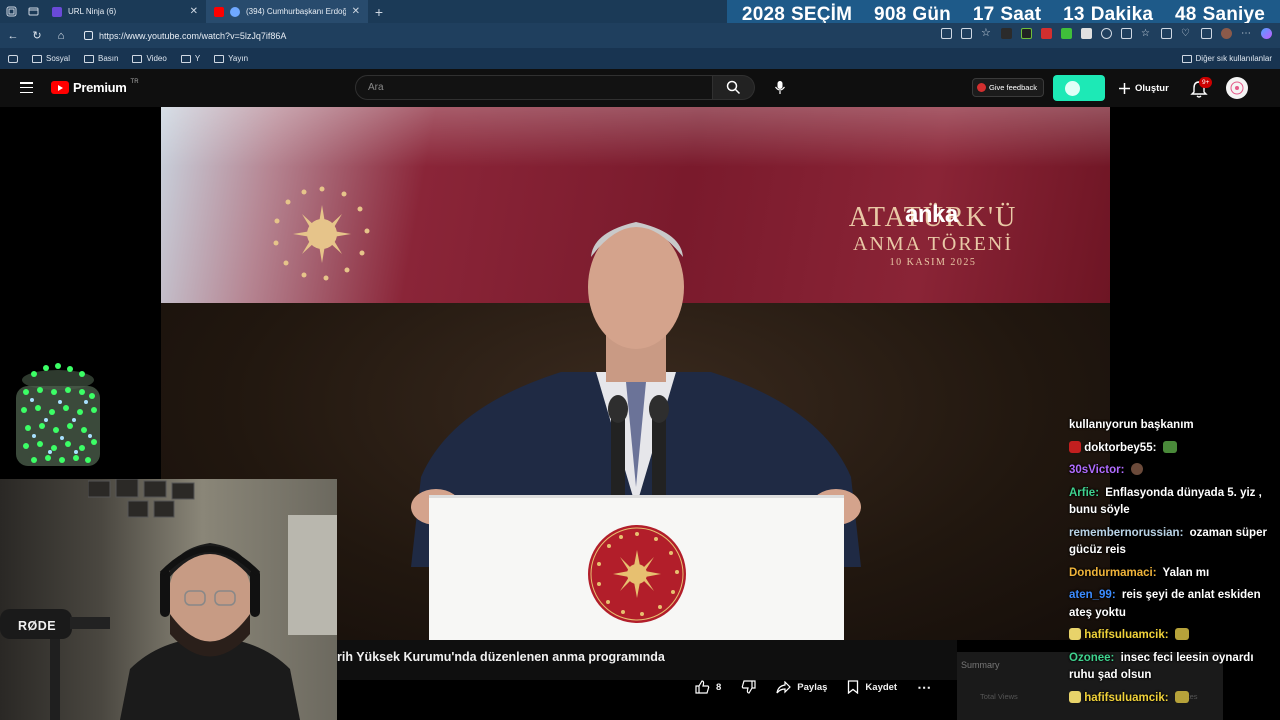  I want to click on bookmark-folder-basin: Basın, so click(101, 58).